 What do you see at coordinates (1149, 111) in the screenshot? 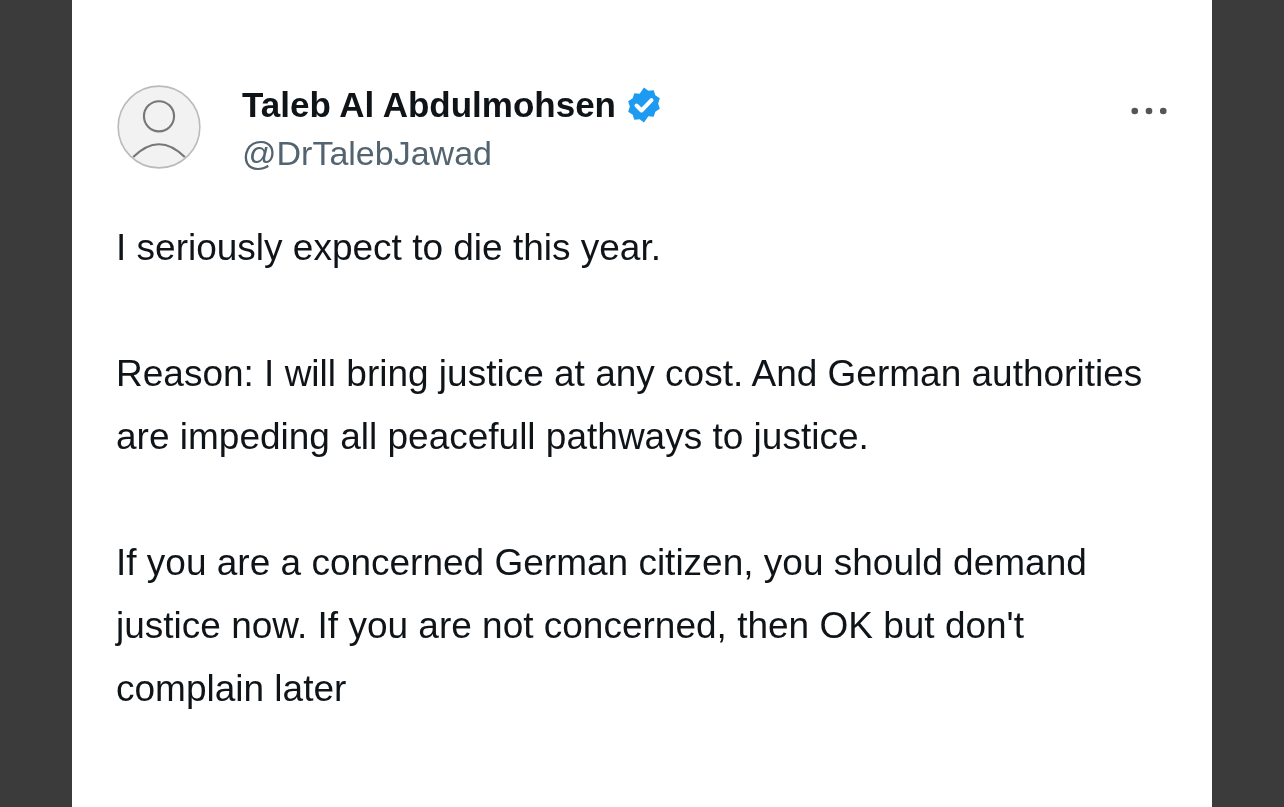
I see `more-options-icon` at bounding box center [1149, 111].